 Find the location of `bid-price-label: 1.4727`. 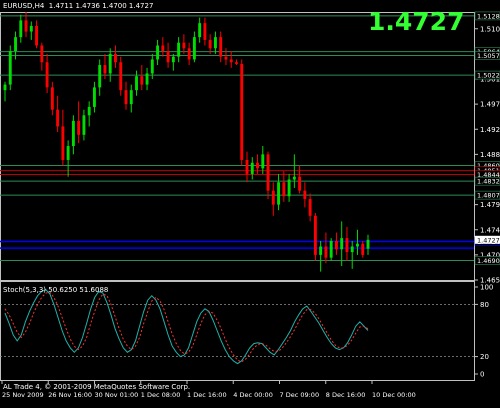

bid-price-label: 1.4727 is located at coordinates (488, 240).